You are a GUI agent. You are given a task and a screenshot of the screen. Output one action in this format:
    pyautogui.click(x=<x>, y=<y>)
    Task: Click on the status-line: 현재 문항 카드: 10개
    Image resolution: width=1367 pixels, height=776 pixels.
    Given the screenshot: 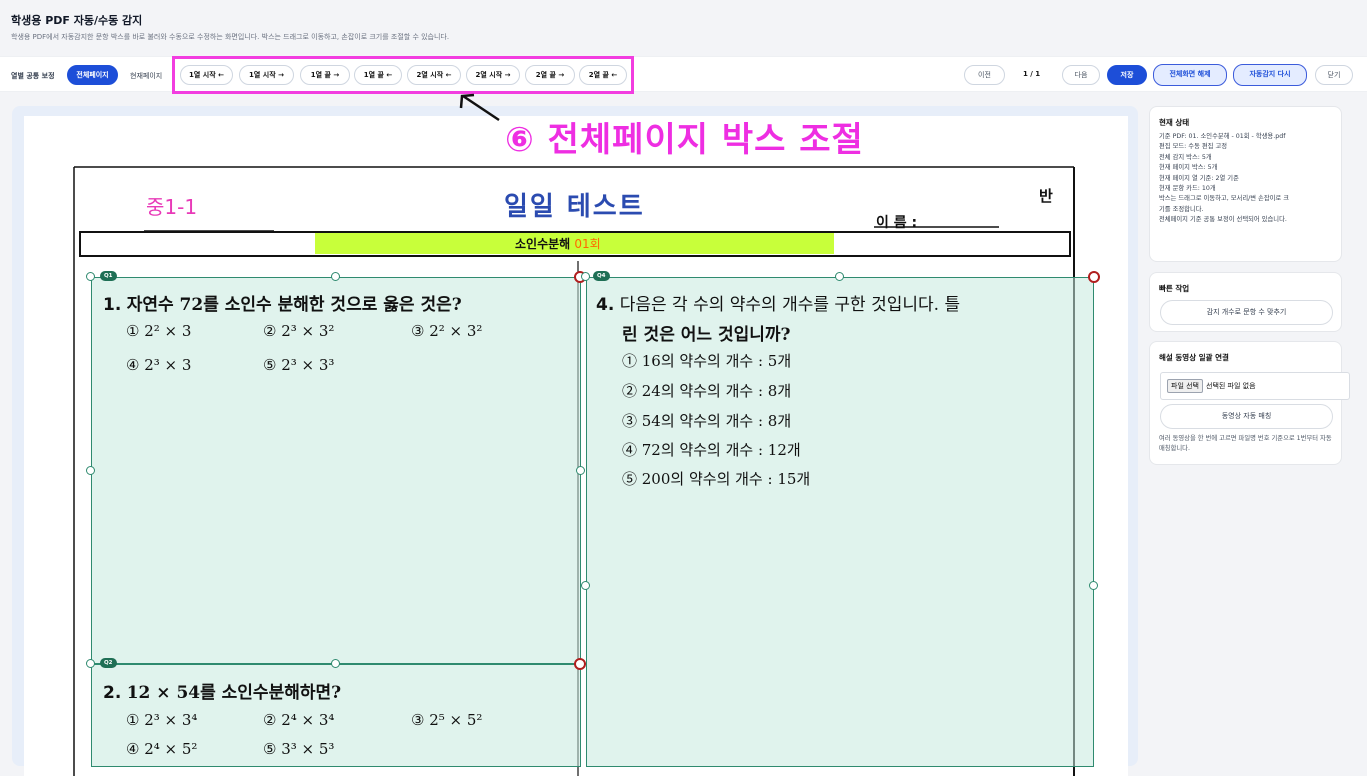 What is the action you would take?
    pyautogui.click(x=1187, y=189)
    